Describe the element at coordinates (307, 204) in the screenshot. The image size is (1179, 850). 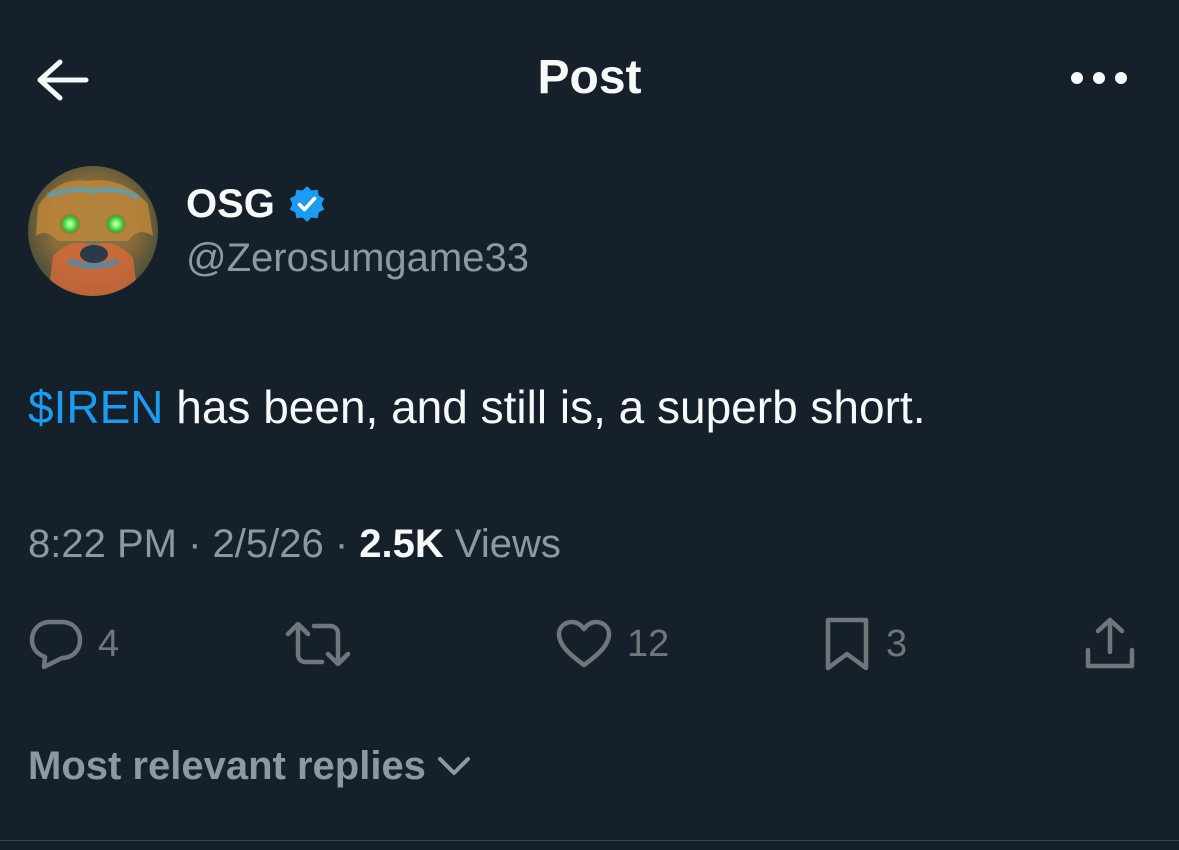
I see `verified-badge-icon` at that location.